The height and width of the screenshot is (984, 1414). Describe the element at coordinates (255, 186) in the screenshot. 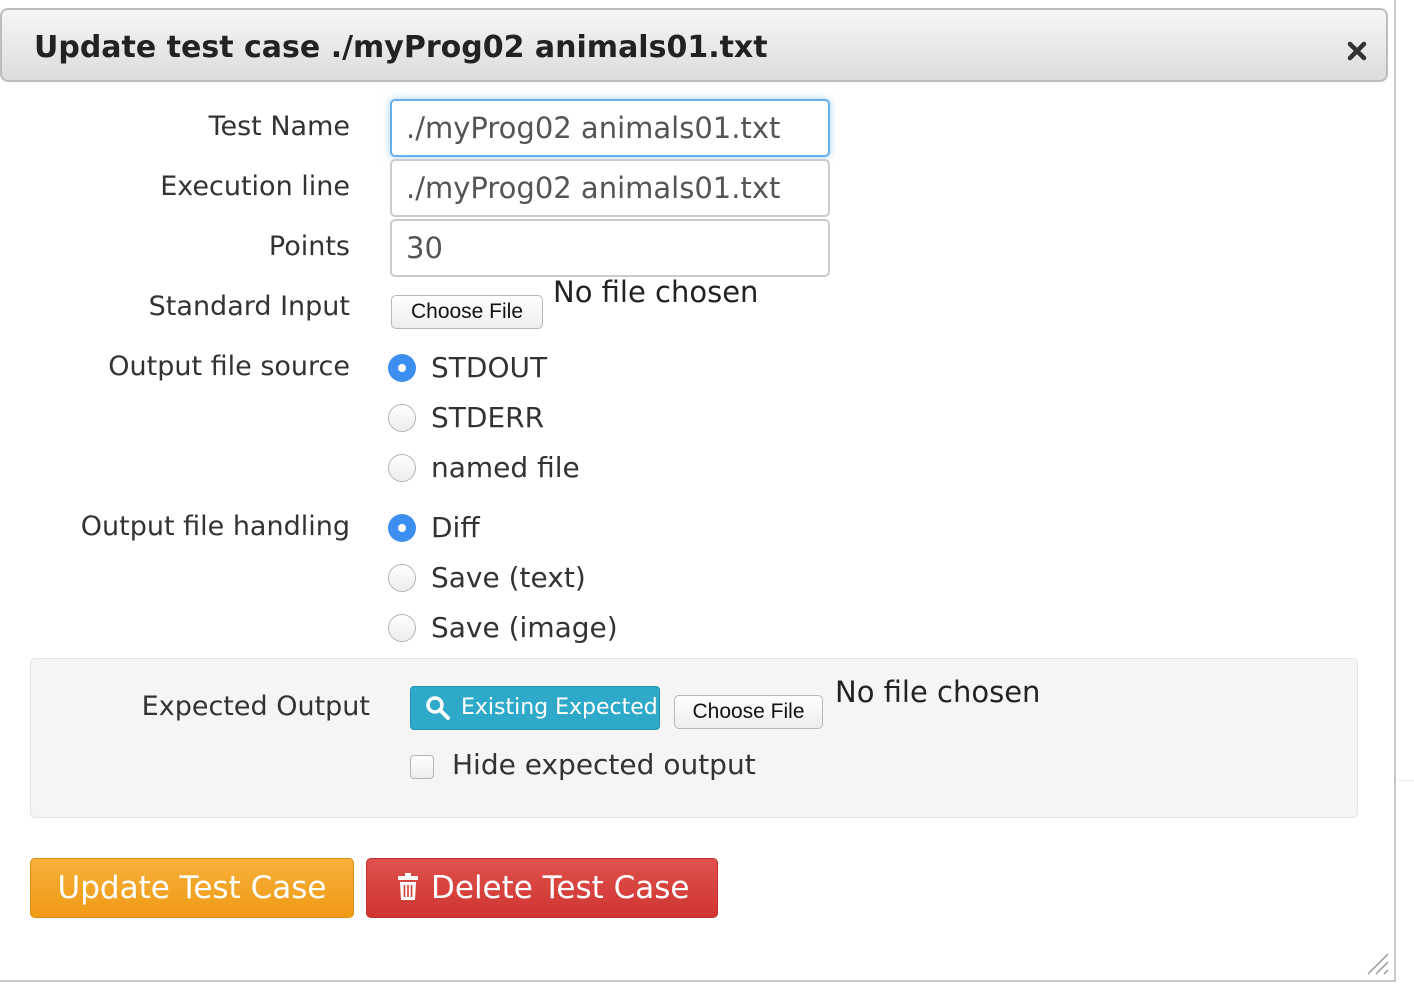

I see `execution-line-label: Execution line` at that location.